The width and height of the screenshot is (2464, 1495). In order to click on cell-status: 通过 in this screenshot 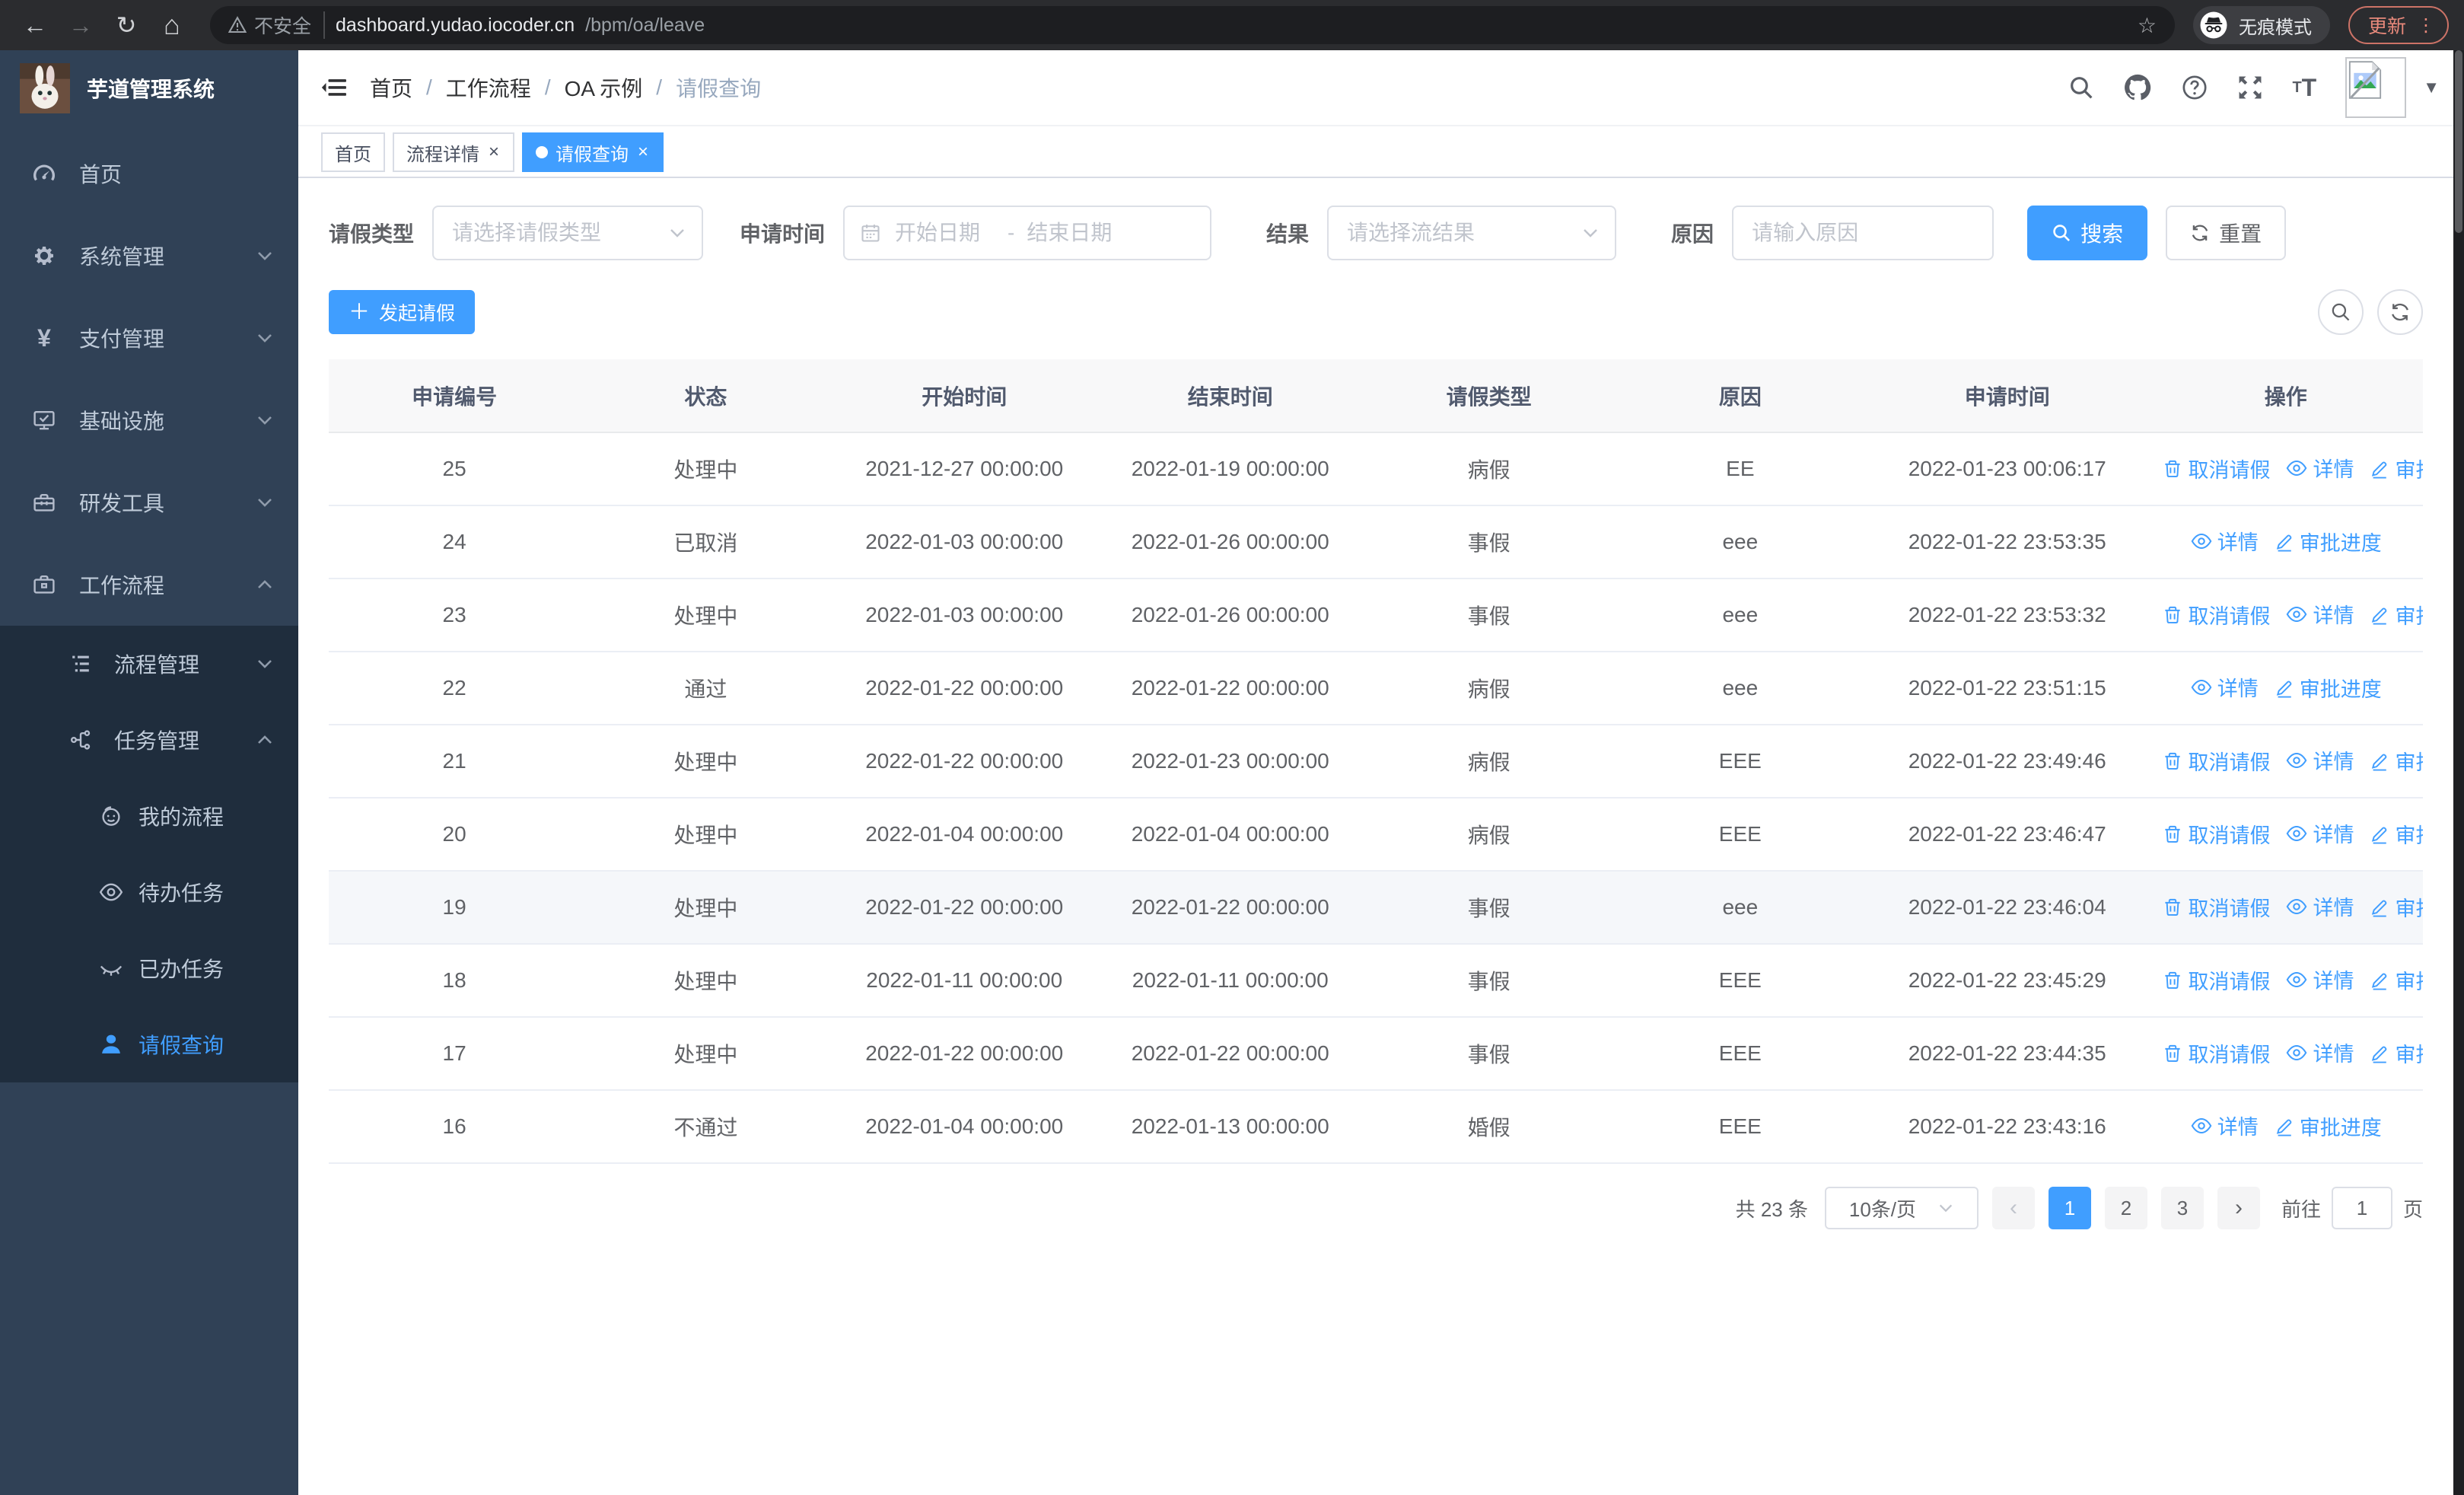, I will do `click(706, 689)`.